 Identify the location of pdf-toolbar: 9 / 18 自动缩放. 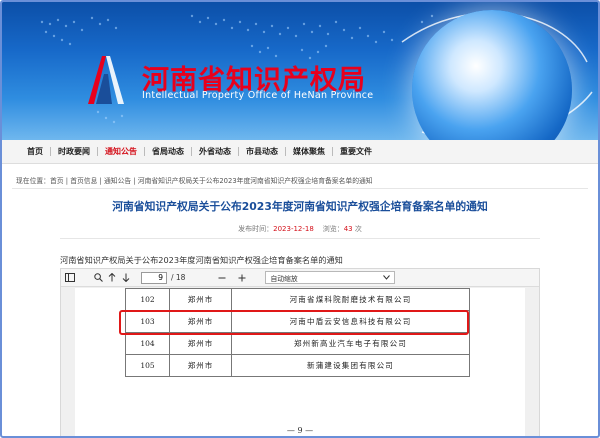
(300, 278).